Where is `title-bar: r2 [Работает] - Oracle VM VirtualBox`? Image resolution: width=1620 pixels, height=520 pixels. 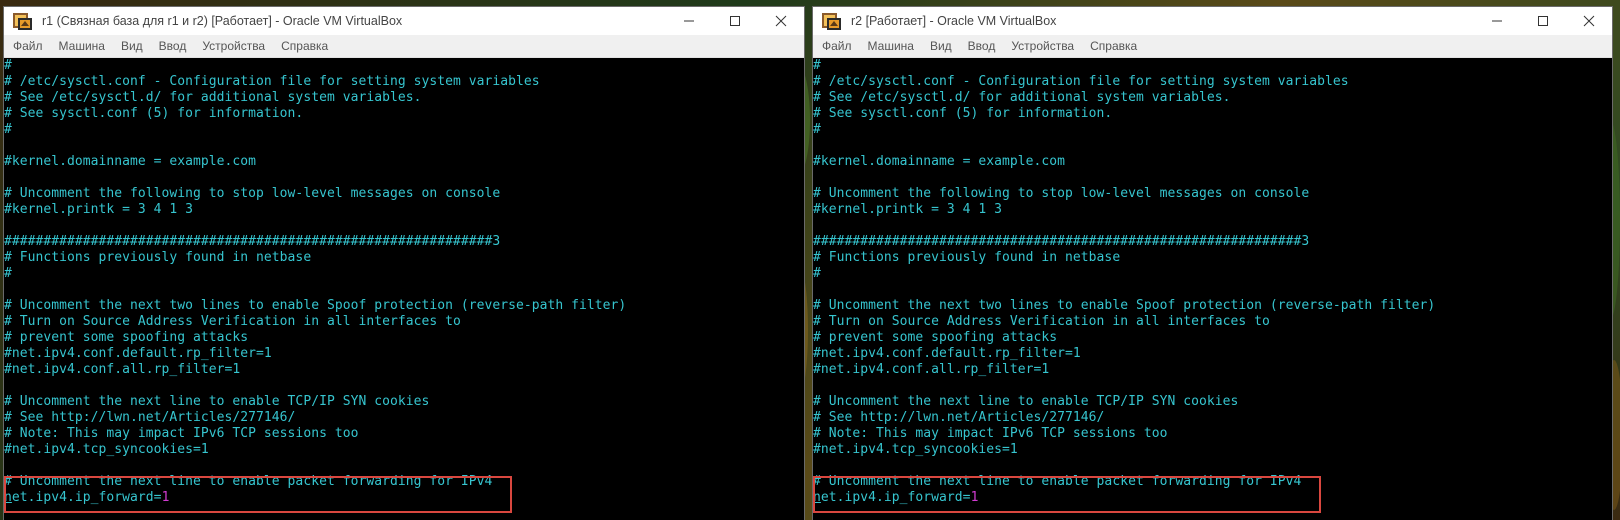 title-bar: r2 [Работает] - Oracle VM VirtualBox is located at coordinates (1212, 21).